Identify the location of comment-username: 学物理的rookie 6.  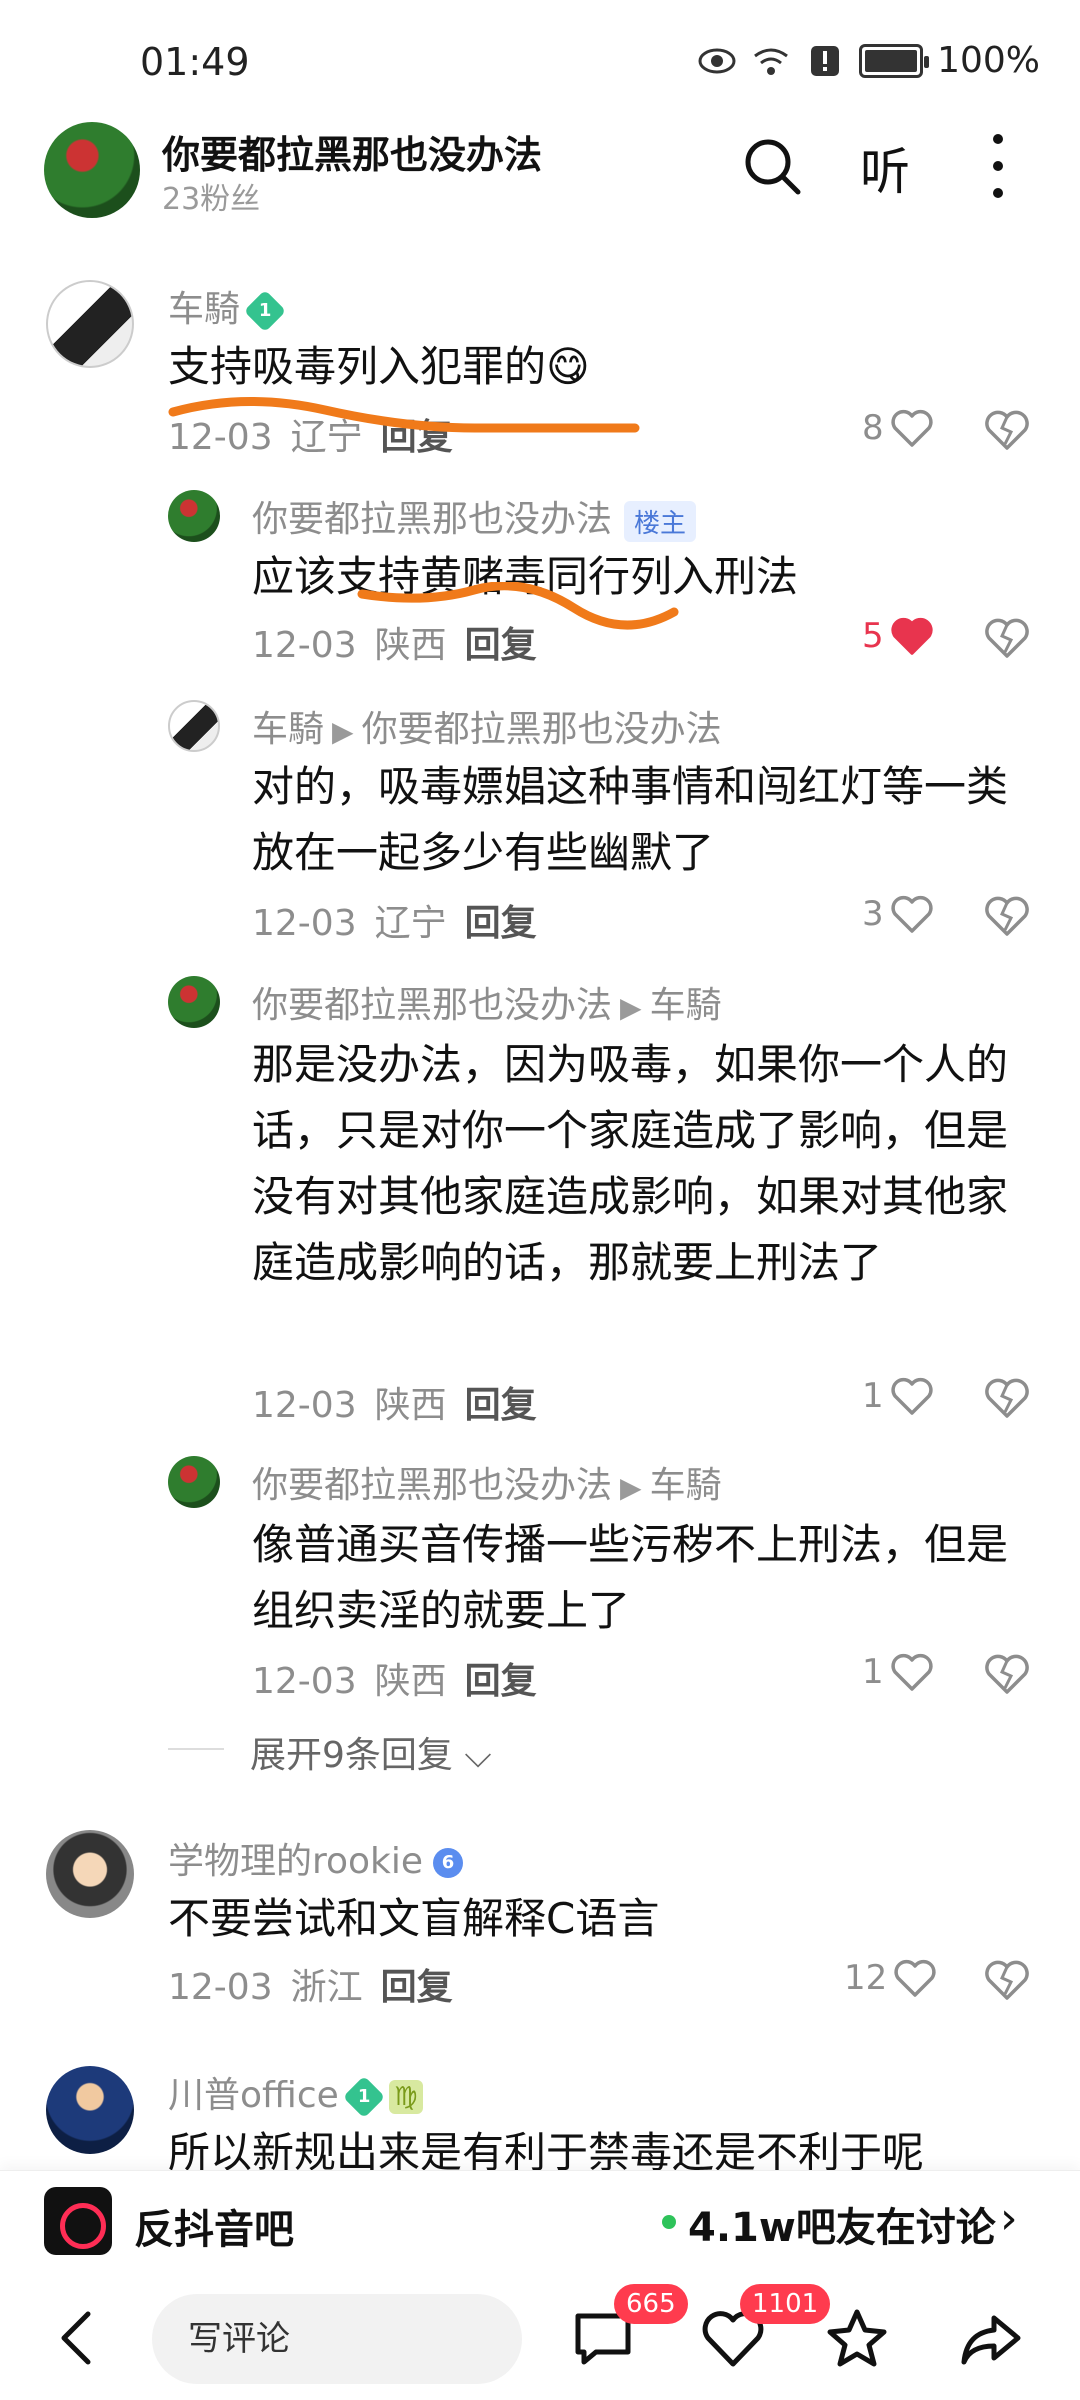
(316, 1858).